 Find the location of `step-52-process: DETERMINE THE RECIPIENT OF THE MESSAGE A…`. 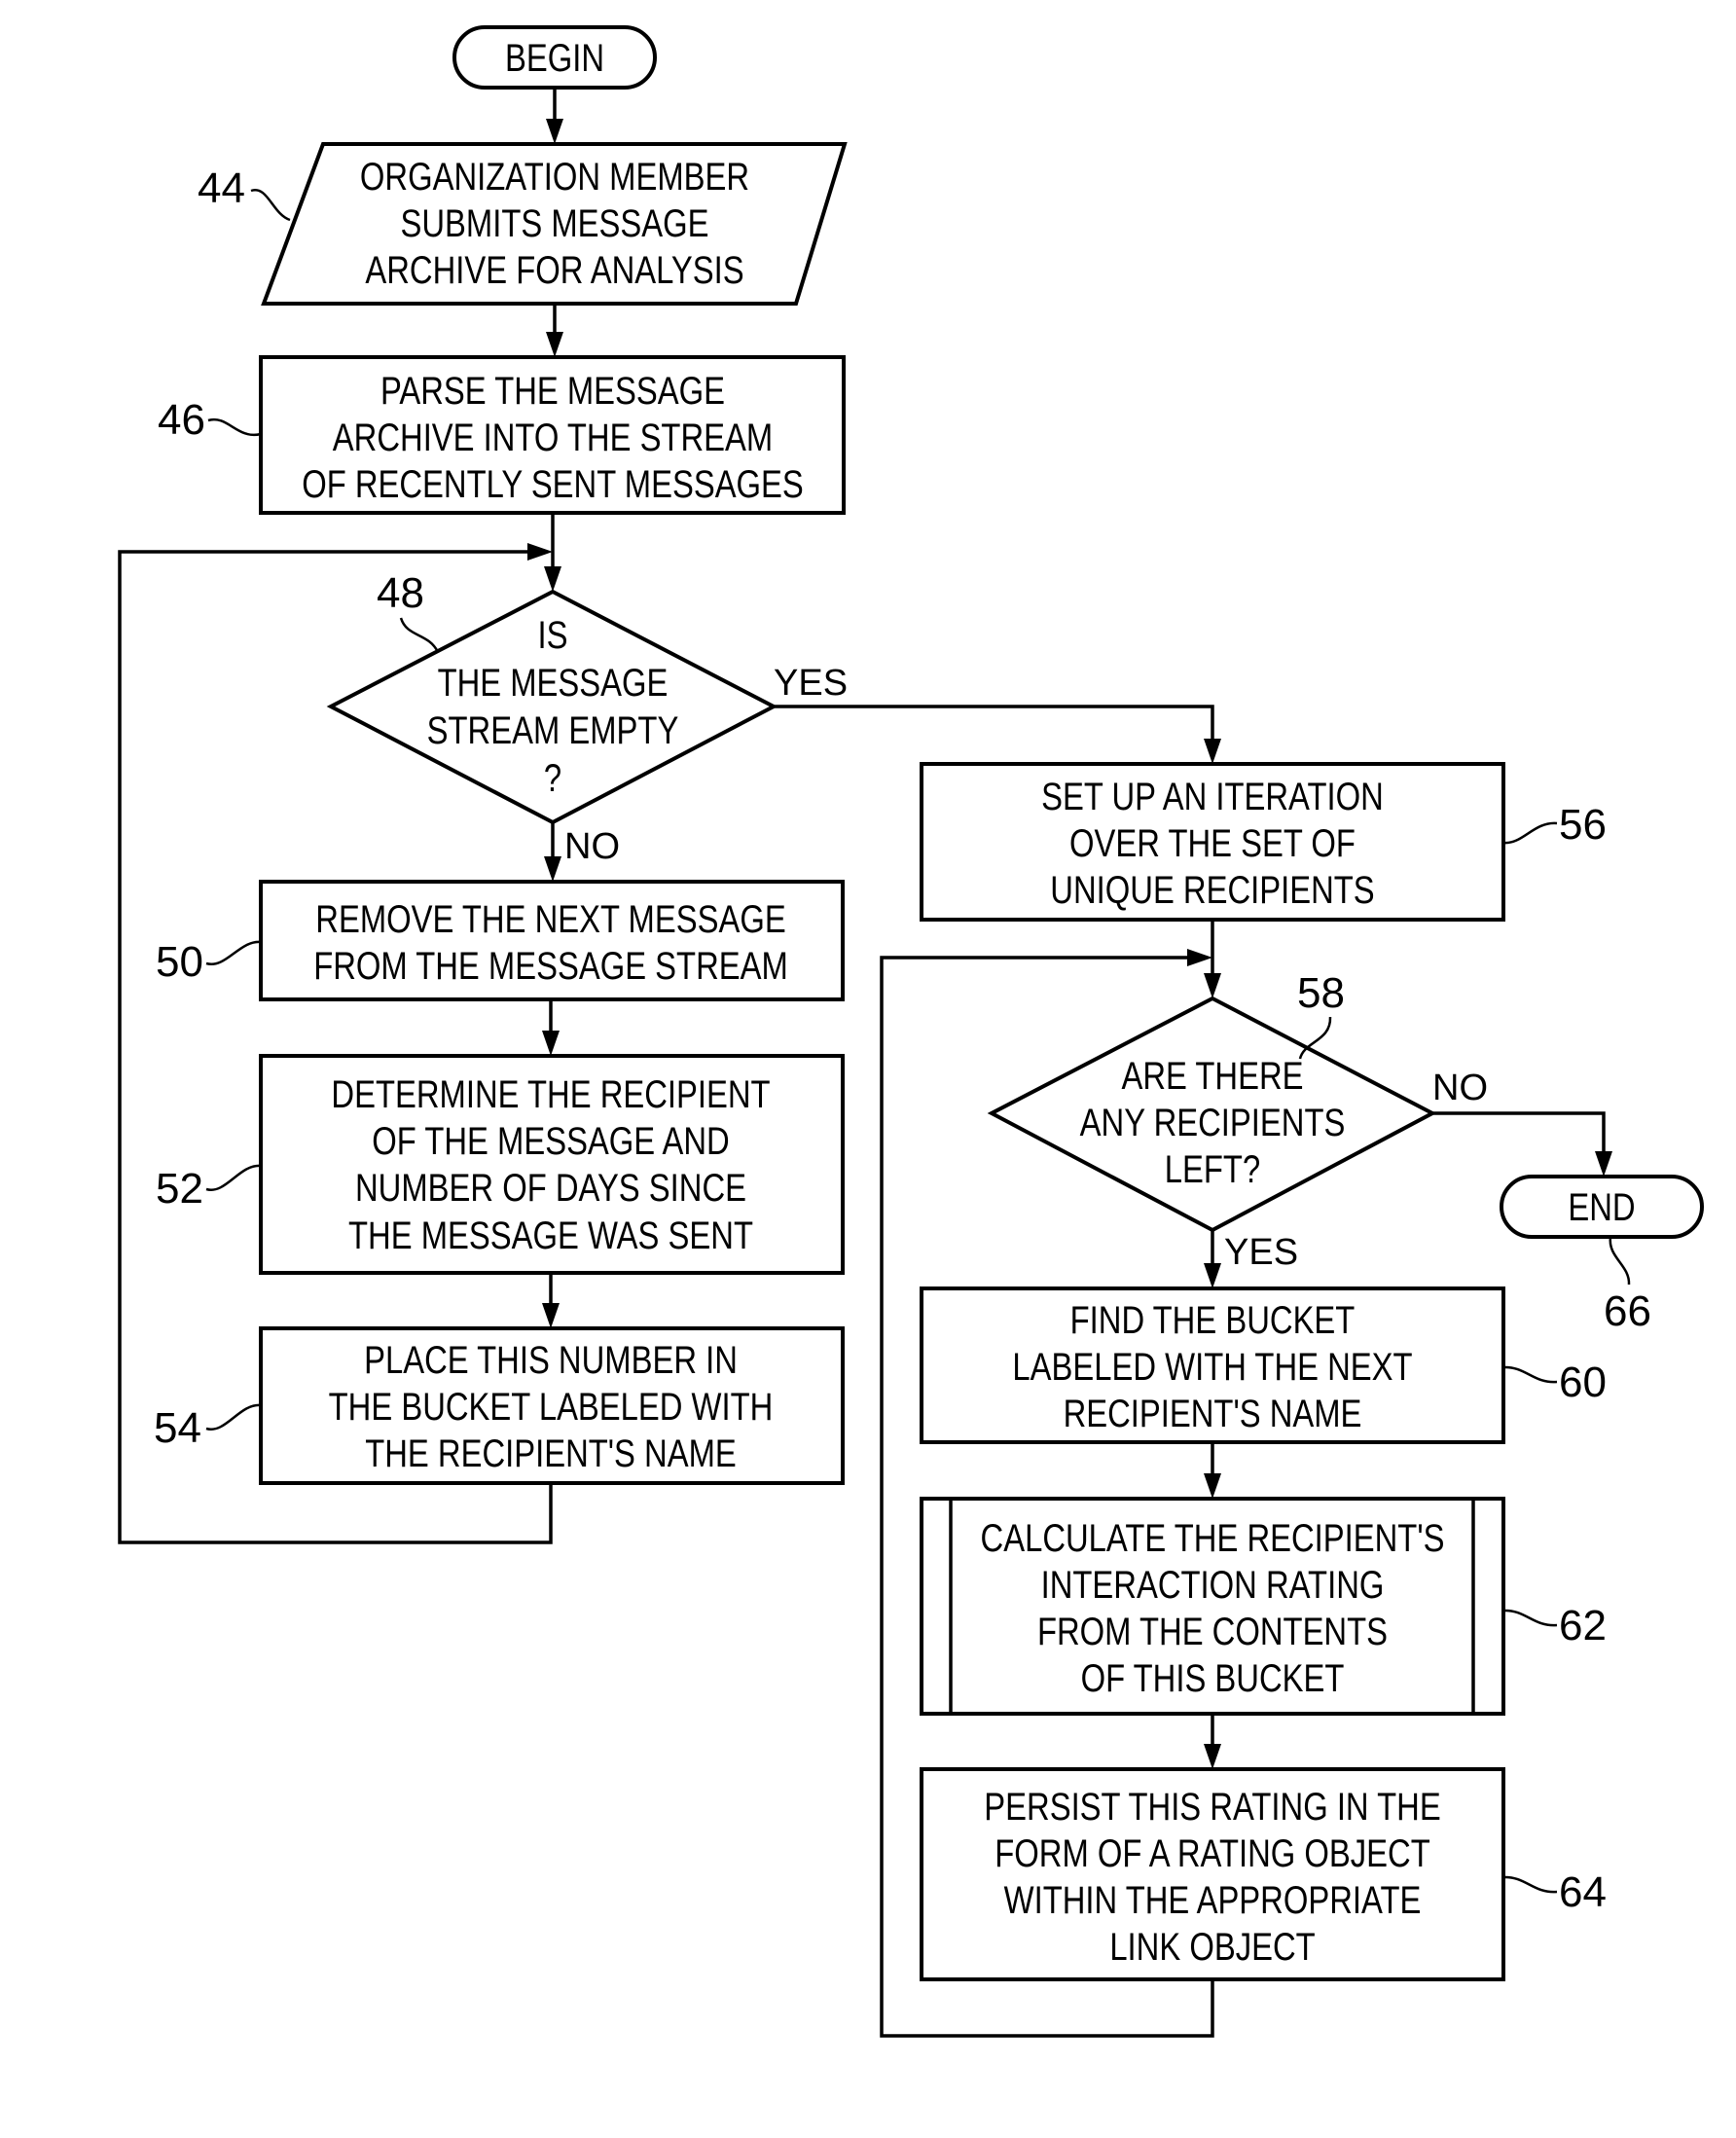

step-52-process: DETERMINE THE RECIPIENT OF THE MESSAGE A… is located at coordinates (501, 1164).